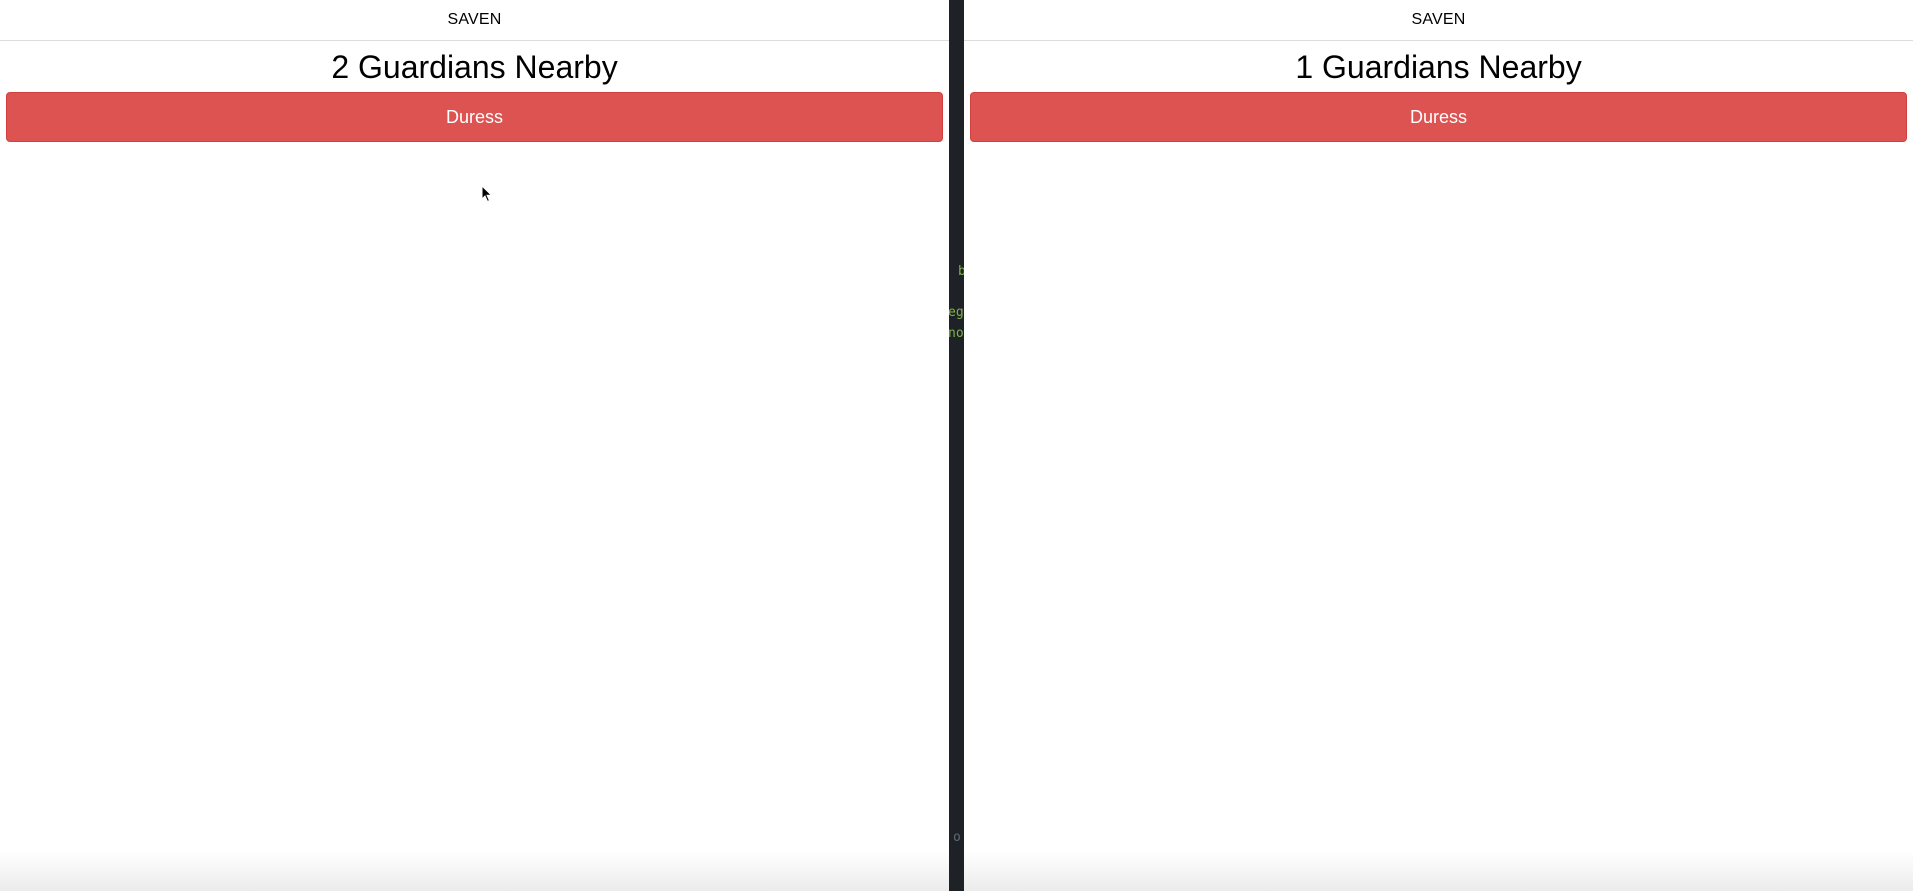  What do you see at coordinates (956, 312) in the screenshot?
I see `terminal-text: eg` at bounding box center [956, 312].